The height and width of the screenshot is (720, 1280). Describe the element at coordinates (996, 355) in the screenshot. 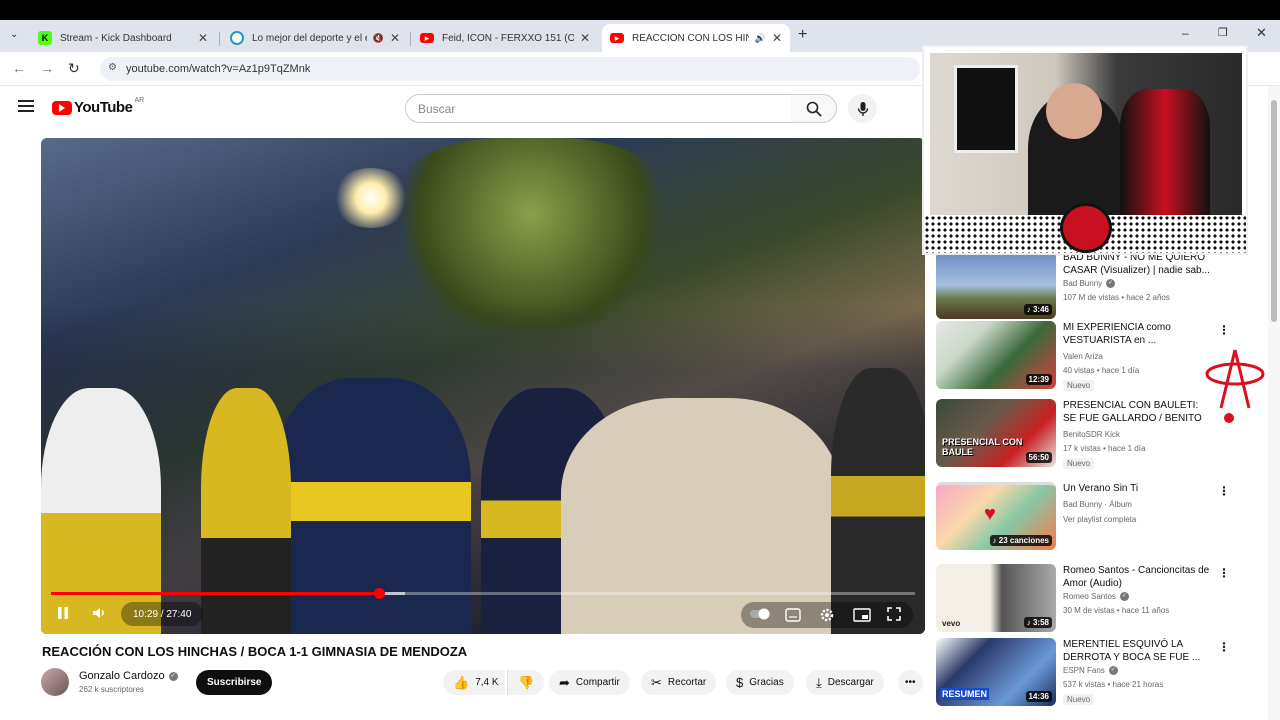

I see `video-thumbnail: 12:39` at that location.